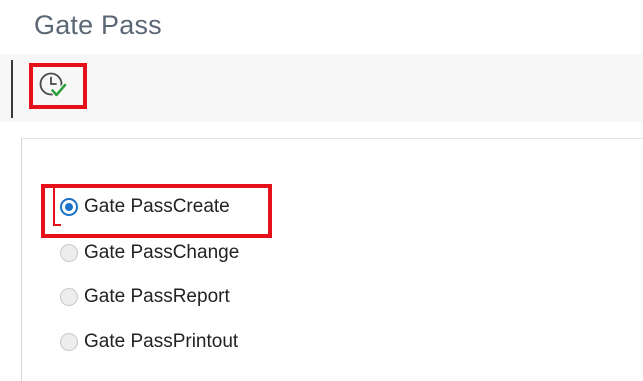  What do you see at coordinates (321, 27) in the screenshot?
I see `title-bar: Gate Pass` at bounding box center [321, 27].